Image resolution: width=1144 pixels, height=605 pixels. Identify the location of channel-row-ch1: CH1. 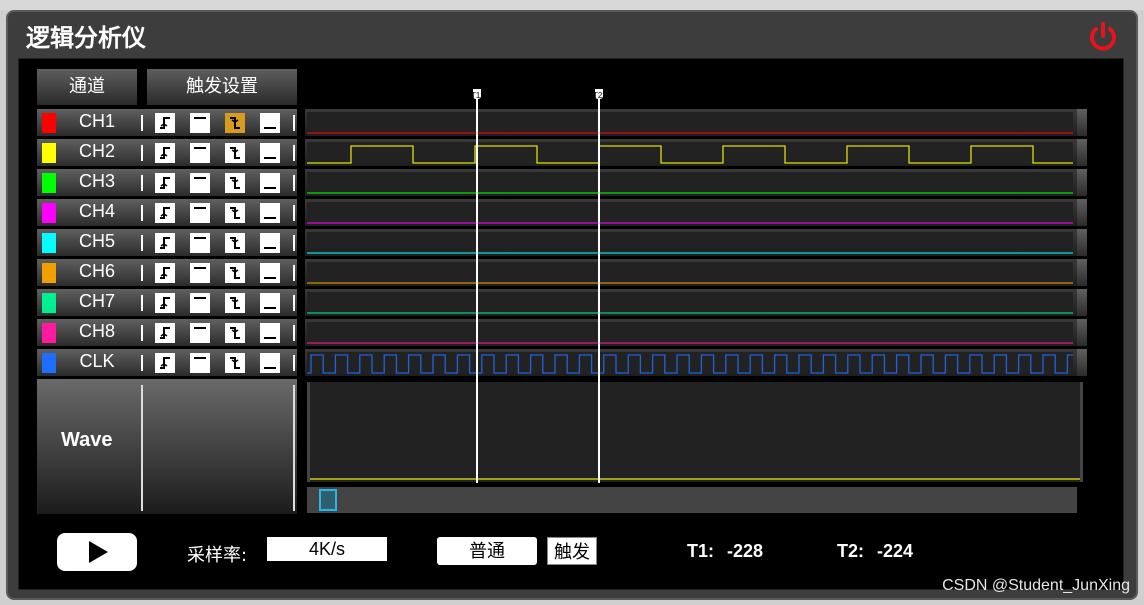
(562, 122).